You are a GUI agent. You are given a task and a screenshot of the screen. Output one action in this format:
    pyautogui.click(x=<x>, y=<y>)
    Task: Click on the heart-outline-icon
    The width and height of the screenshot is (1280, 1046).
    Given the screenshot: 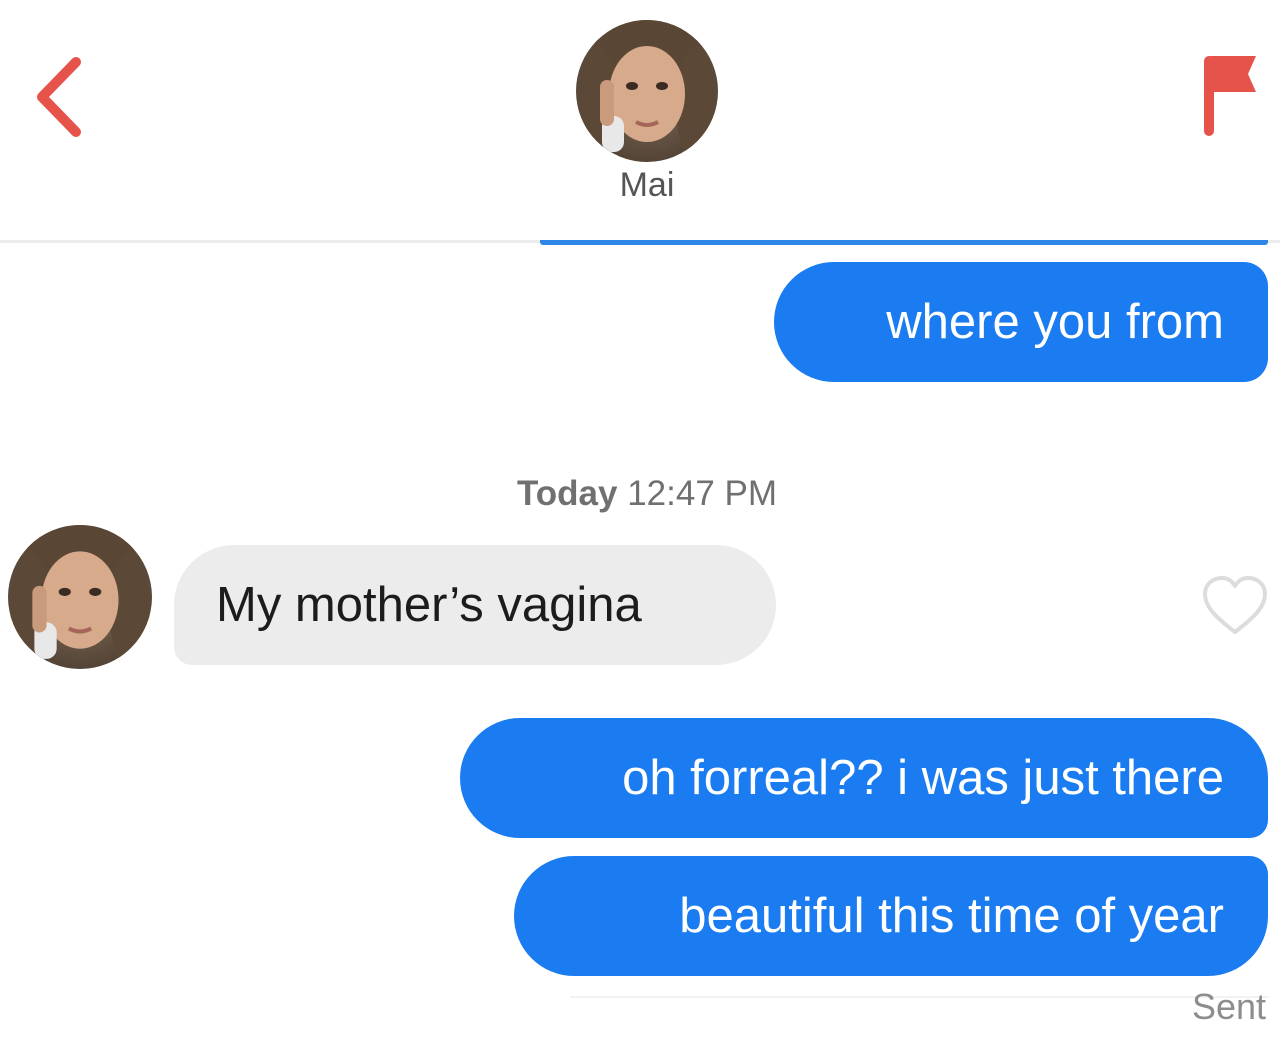 What is the action you would take?
    pyautogui.click(x=1235, y=605)
    